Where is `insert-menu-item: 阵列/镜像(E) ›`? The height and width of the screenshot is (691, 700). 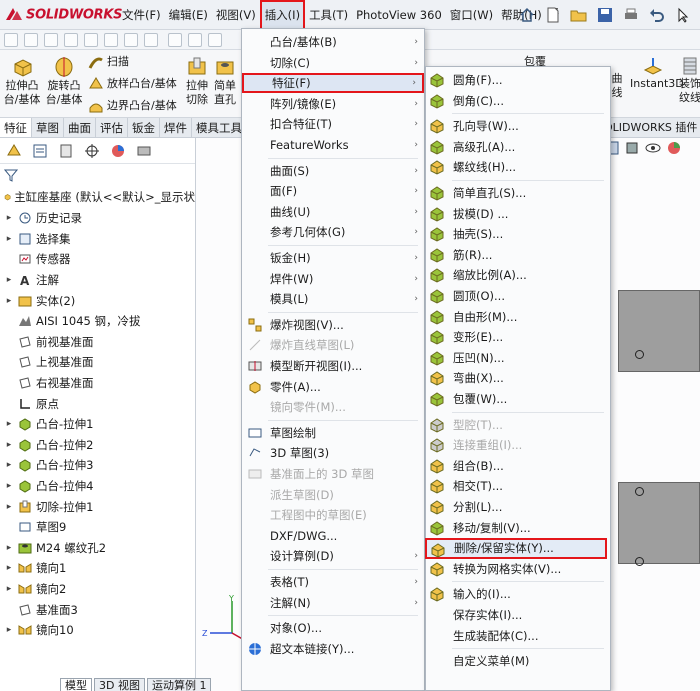 insert-menu-item: 阵列/镜像(E) › is located at coordinates (333, 104).